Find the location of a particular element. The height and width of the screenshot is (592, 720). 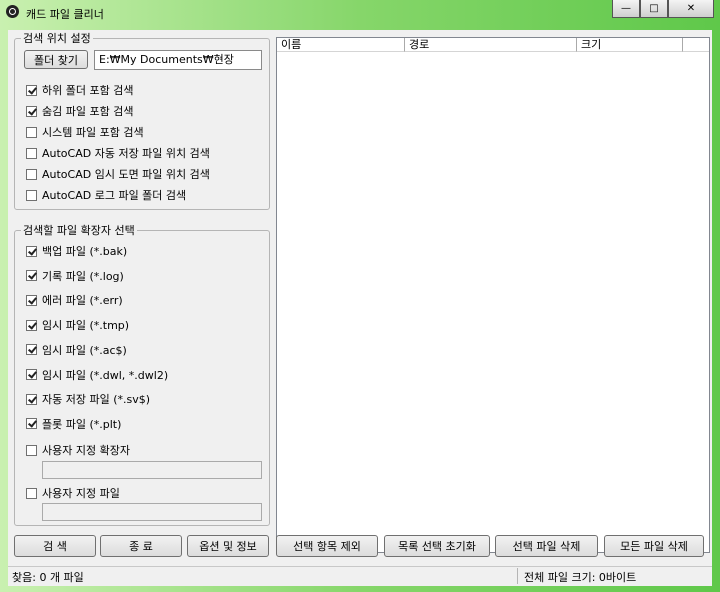

extension-option-checkbox-5: 임시 파일 (*.ac$) is located at coordinates (76, 350).